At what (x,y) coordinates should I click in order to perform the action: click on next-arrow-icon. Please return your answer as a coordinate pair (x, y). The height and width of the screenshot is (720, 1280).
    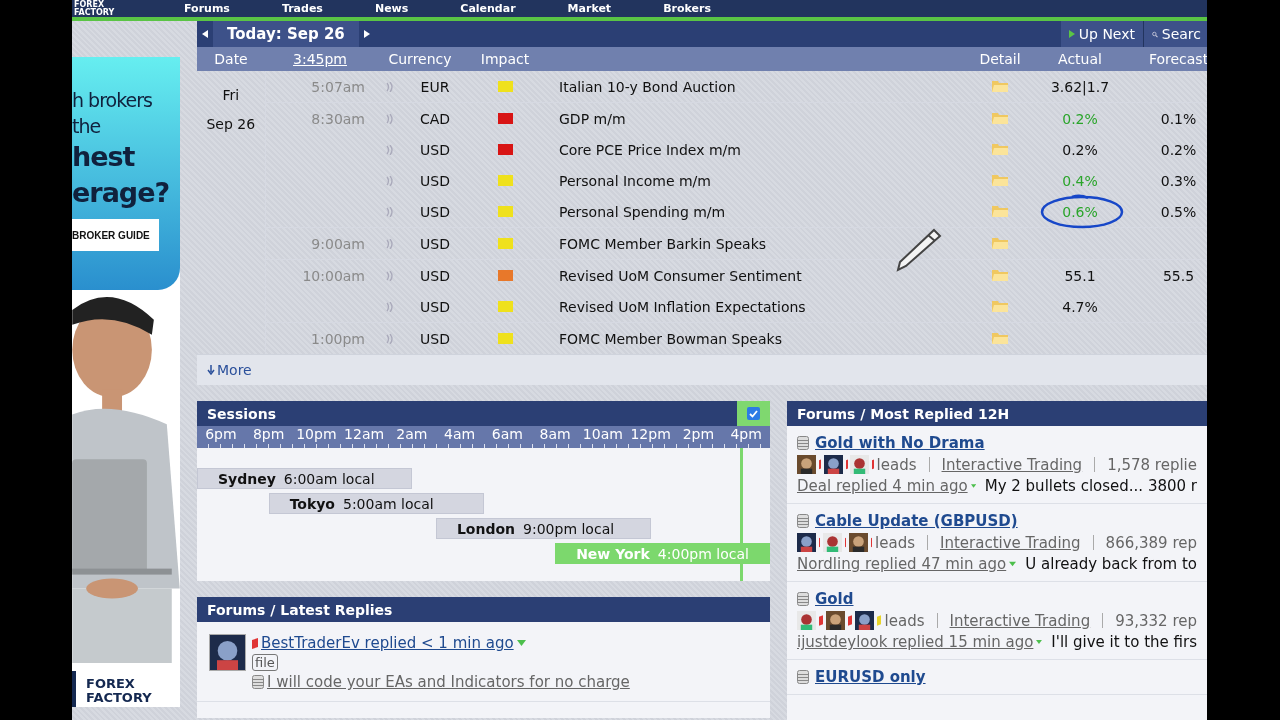
    Looking at the image, I should click on (366, 34).